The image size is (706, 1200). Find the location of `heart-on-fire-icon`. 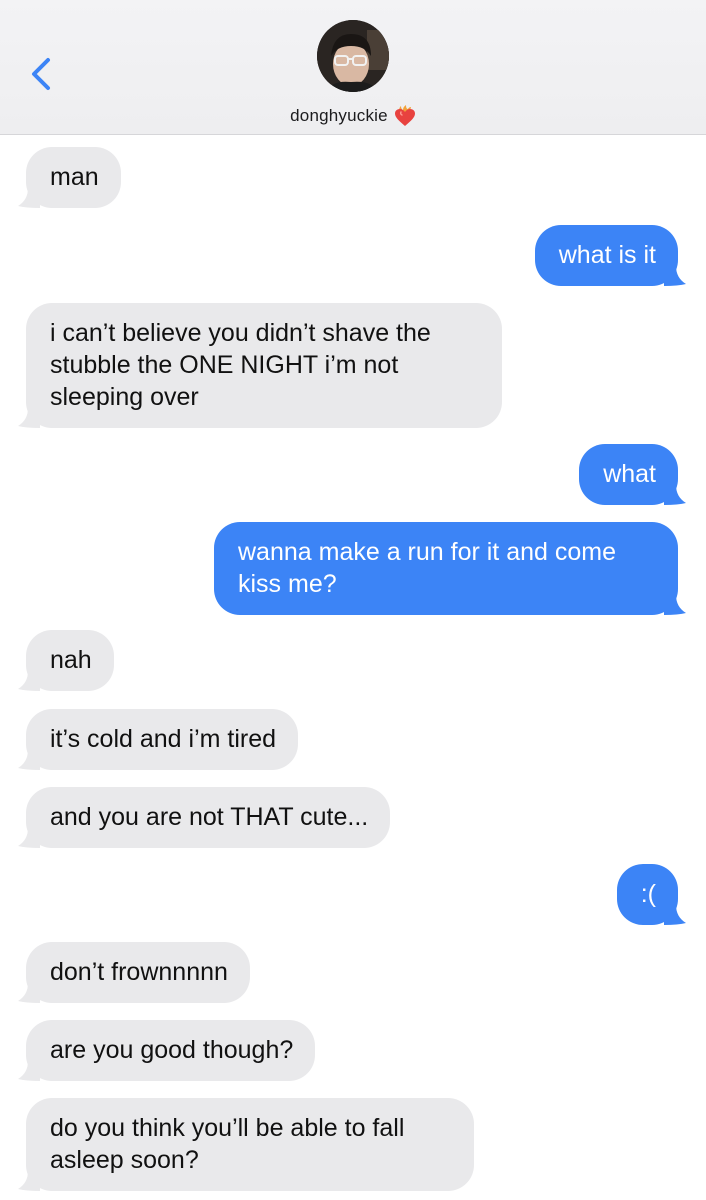

heart-on-fire-icon is located at coordinates (405, 116).